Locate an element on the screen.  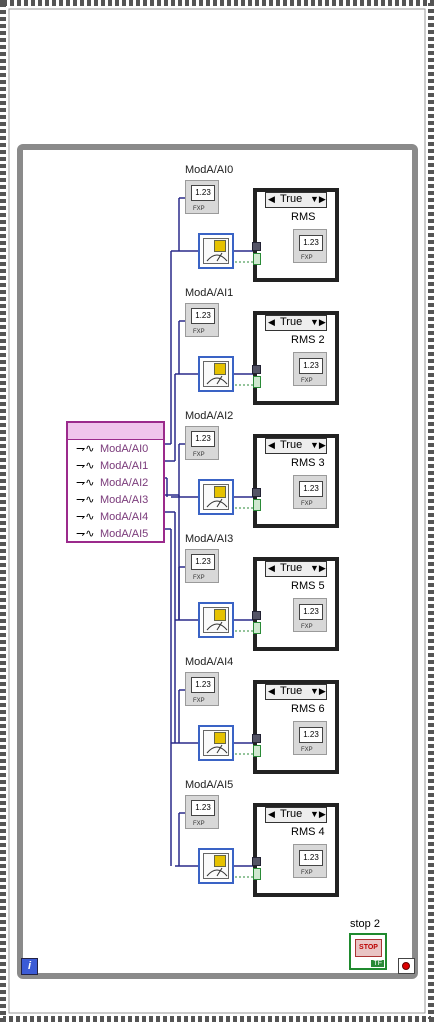
case-structure: ◀ True ▼▶ RMS 3 1.23 FXP is located at coordinates (295, 481).